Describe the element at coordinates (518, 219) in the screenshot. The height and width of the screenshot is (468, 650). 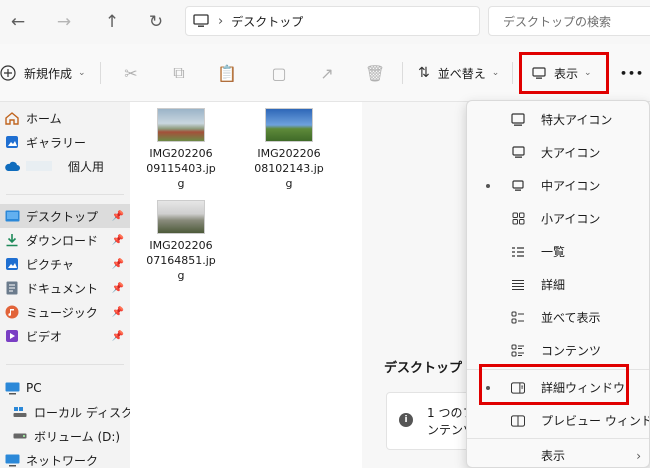
I see `small-icons-icon` at that location.